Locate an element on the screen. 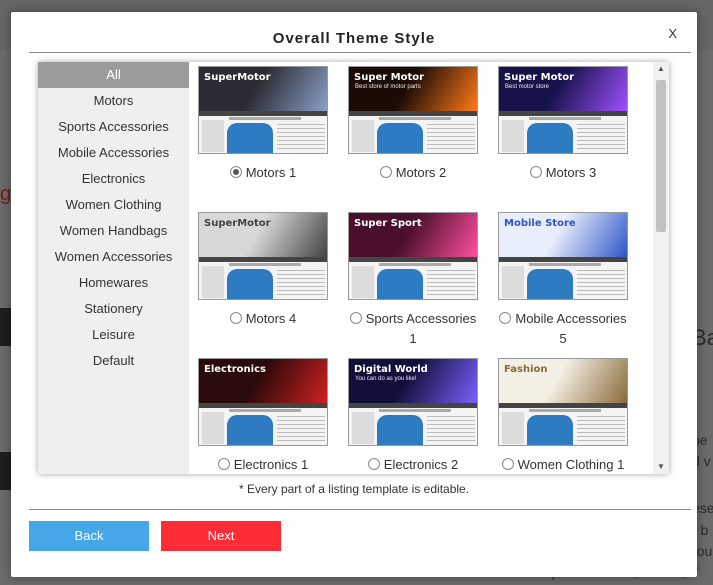  template-card: Fashion Women Clothing 1 is located at coordinates (563, 416).